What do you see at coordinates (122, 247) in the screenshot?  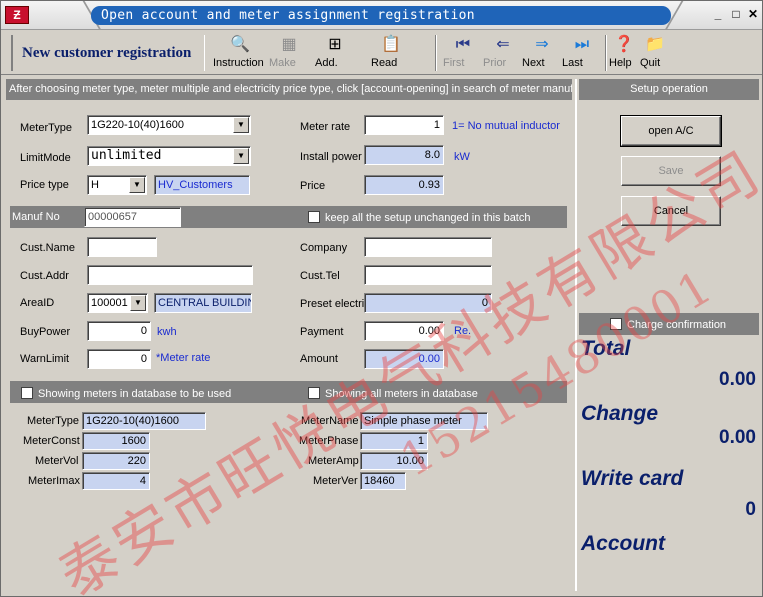 I see `cust-name-input` at bounding box center [122, 247].